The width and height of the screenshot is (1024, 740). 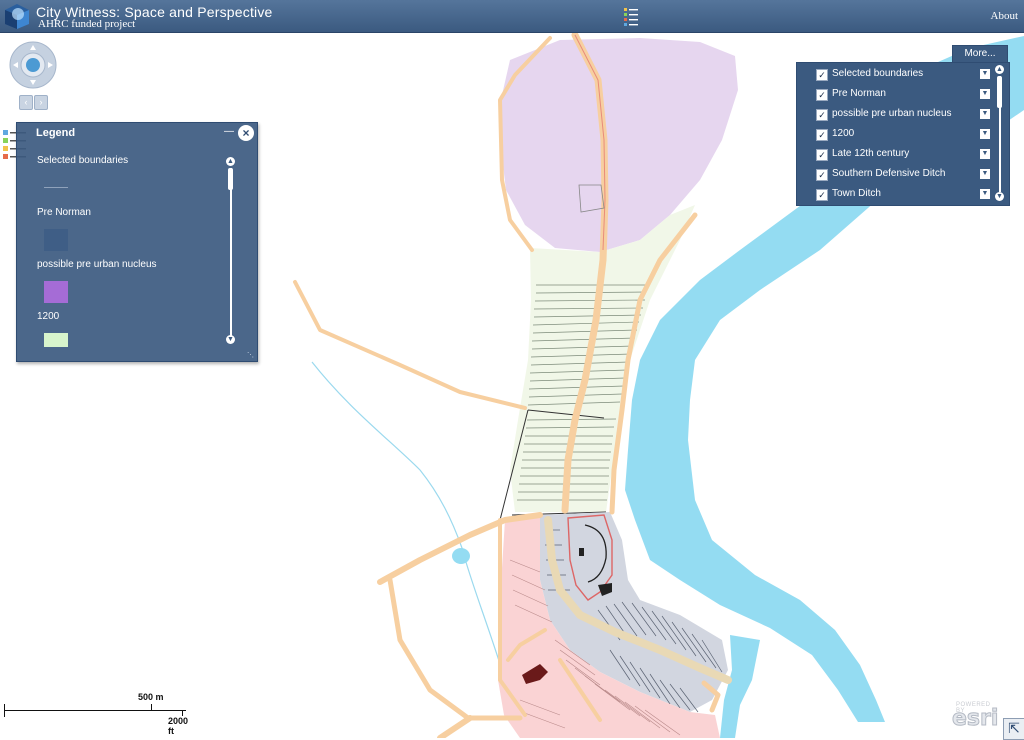 I want to click on layer-name: Late 12th century, so click(x=871, y=153).